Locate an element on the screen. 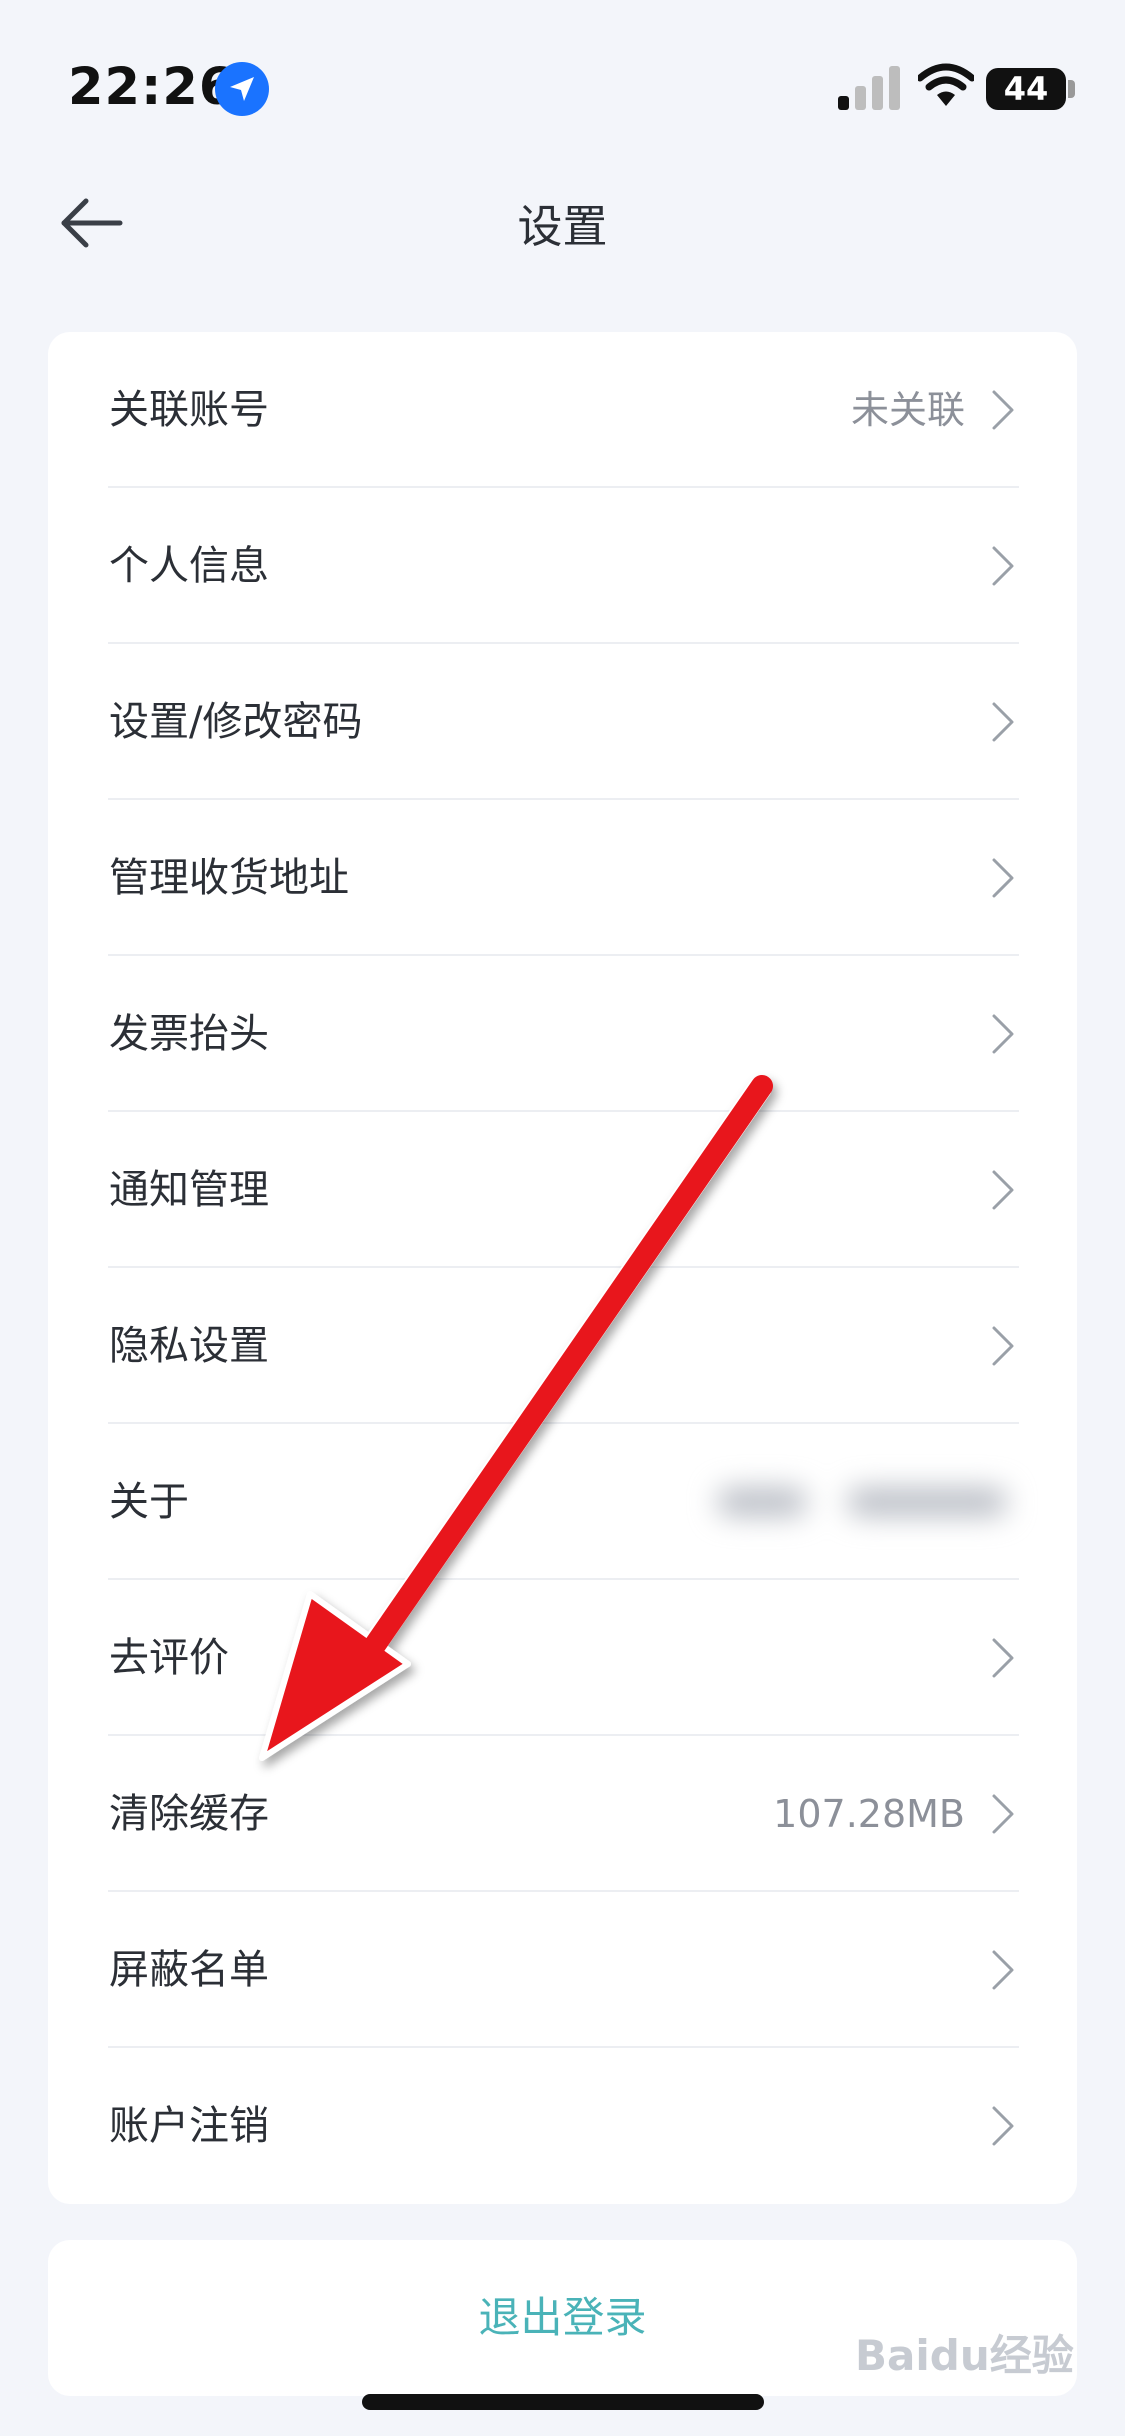  item-value: 未关联 is located at coordinates (907, 410).